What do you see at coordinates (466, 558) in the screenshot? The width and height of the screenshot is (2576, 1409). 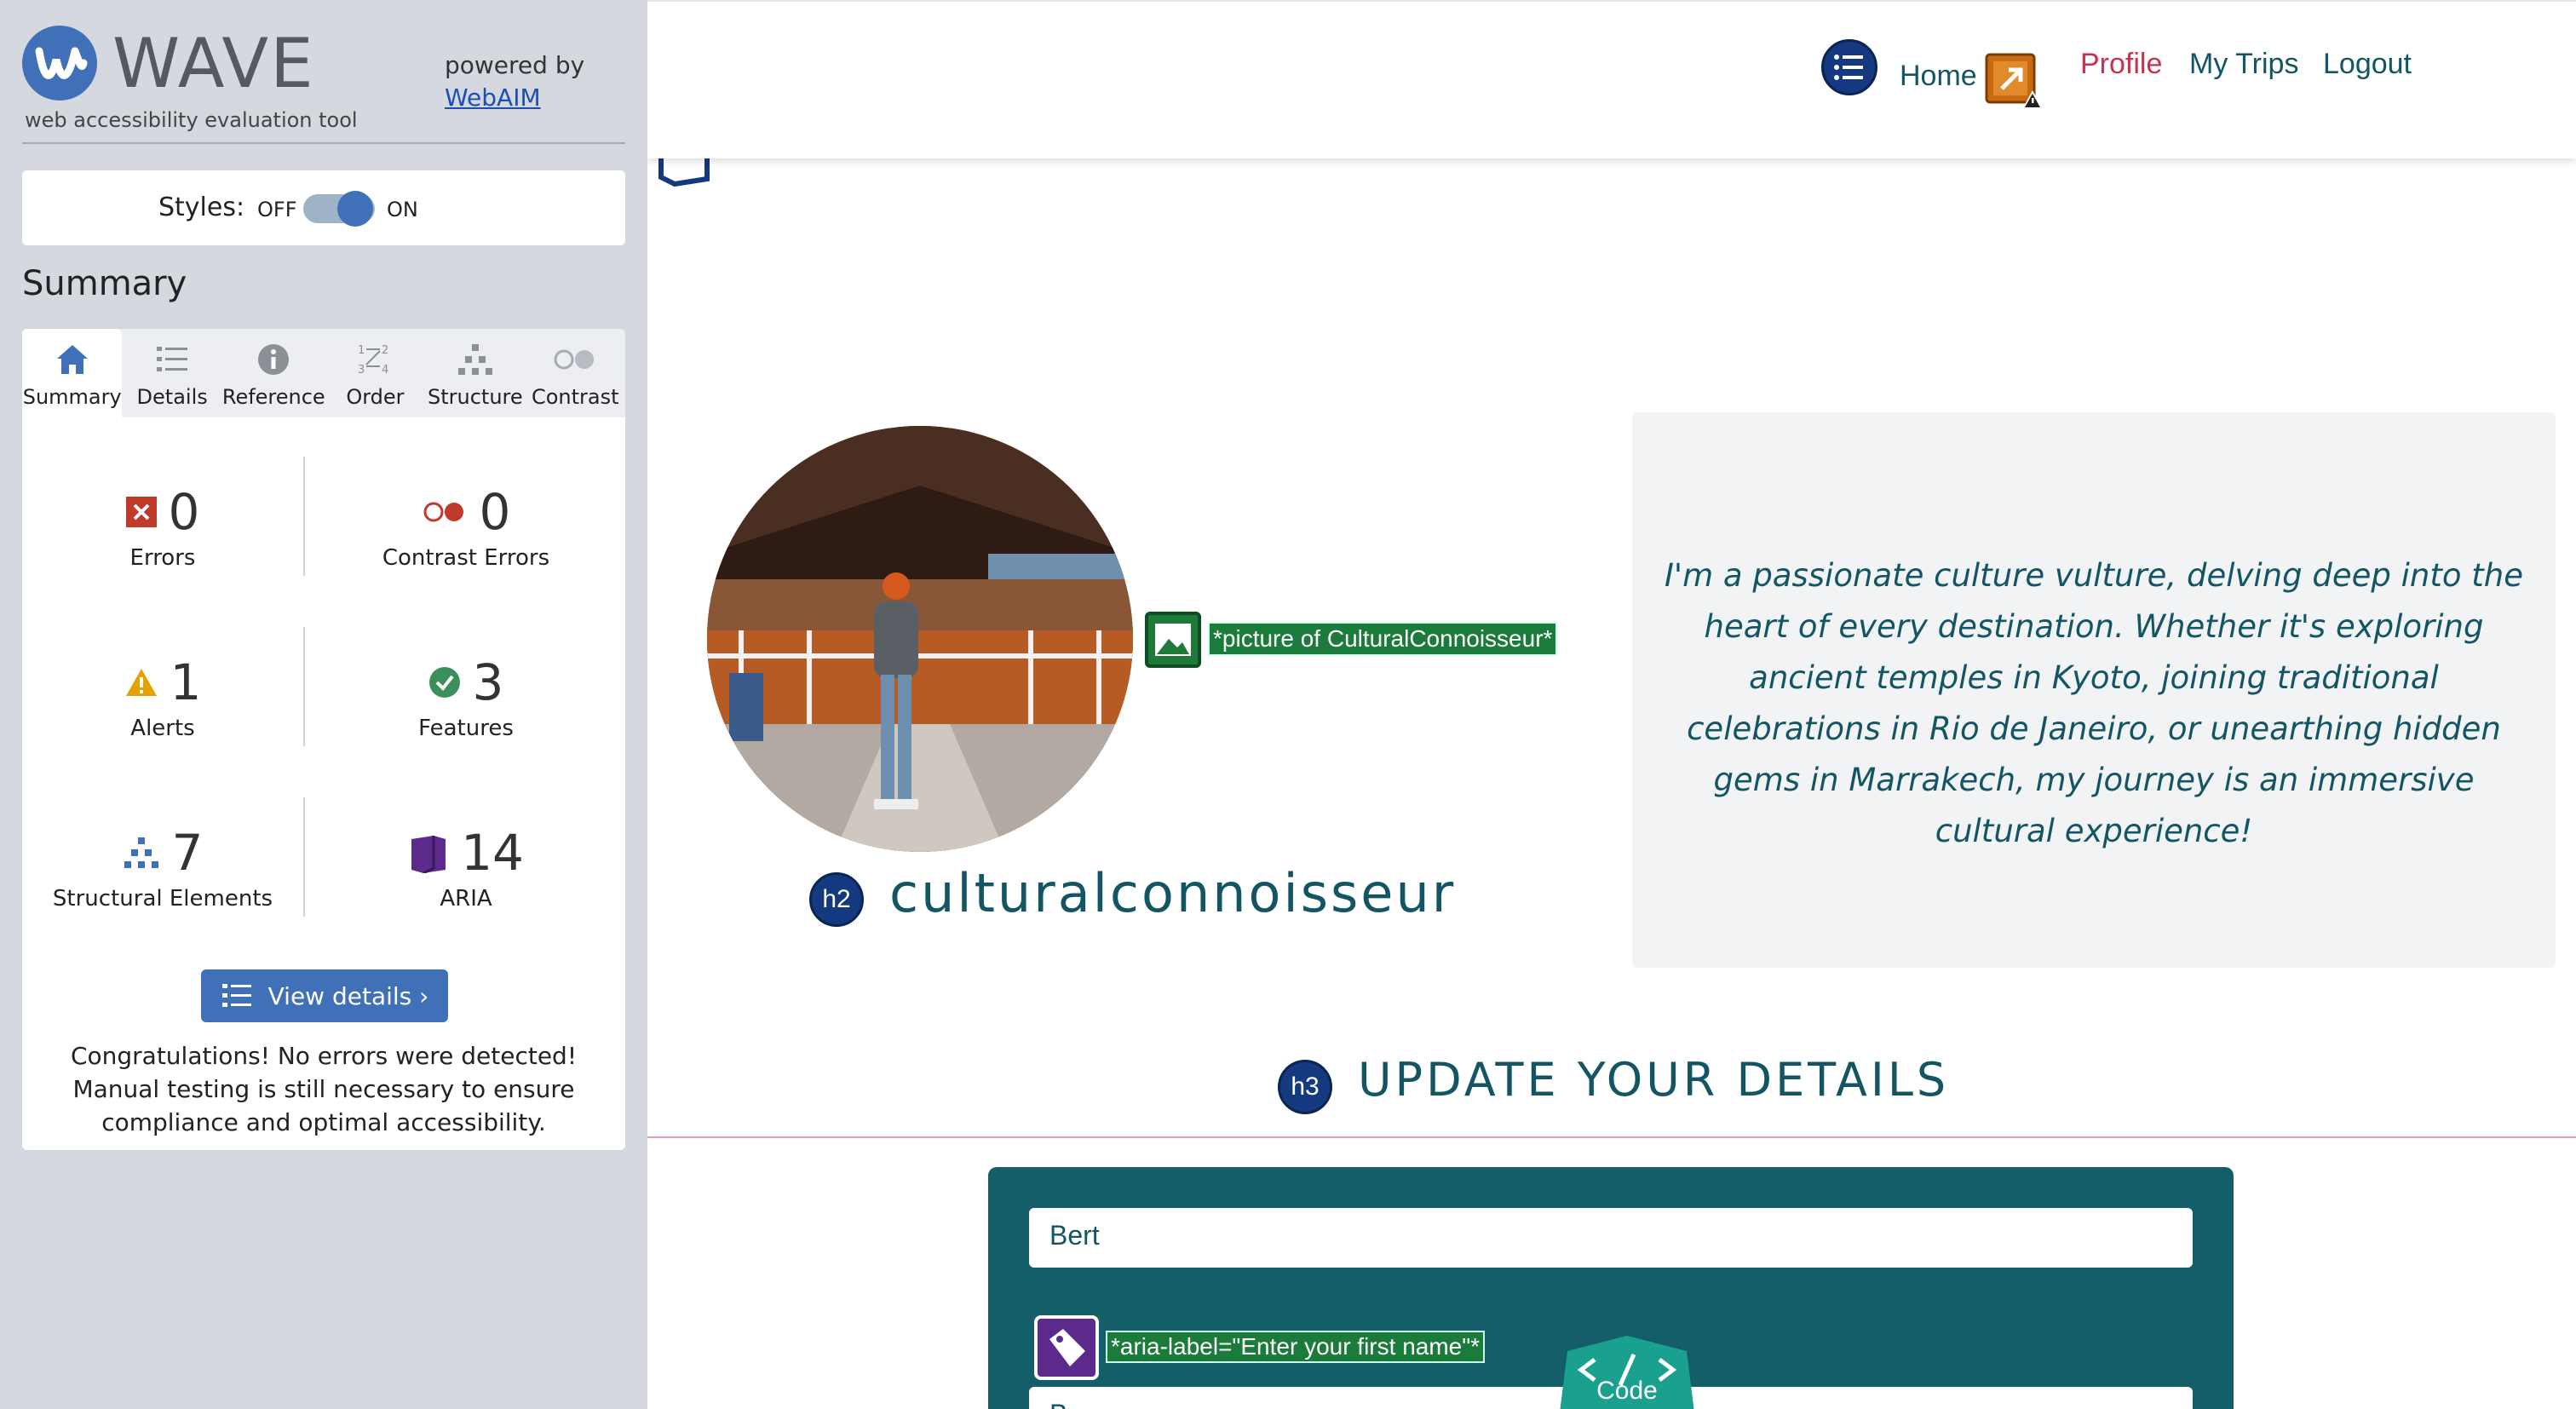 I see `contrast-errors-label: Contrast Errors` at bounding box center [466, 558].